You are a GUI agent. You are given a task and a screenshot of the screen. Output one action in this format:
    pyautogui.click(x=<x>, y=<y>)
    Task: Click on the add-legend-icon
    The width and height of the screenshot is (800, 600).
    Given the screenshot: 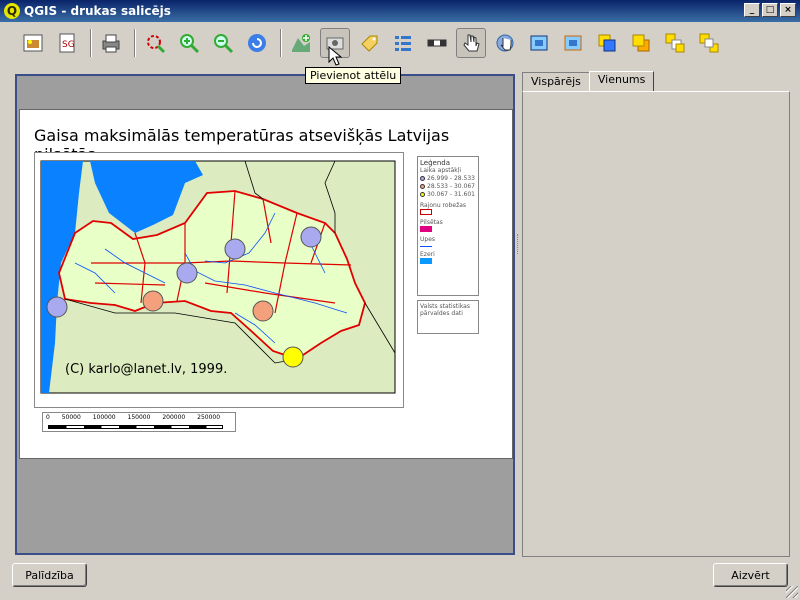 What is the action you would take?
    pyautogui.click(x=403, y=43)
    